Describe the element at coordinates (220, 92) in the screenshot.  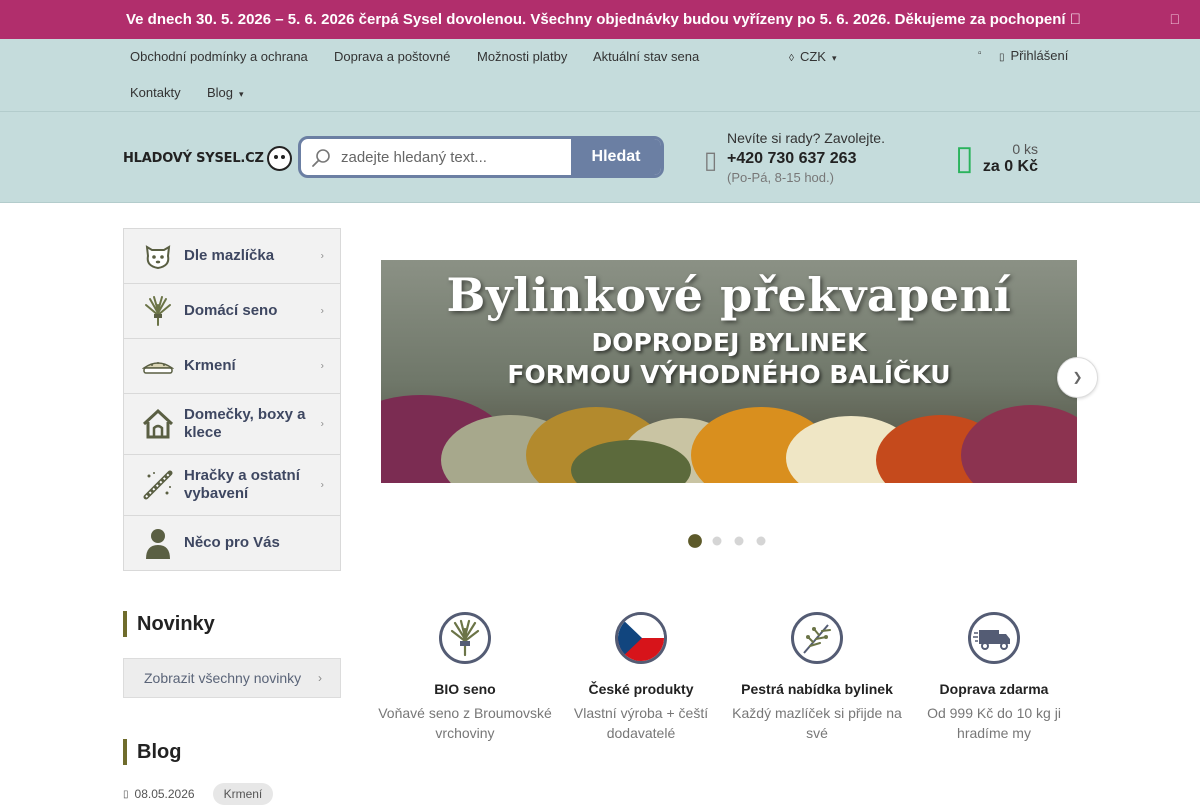
I see `nav-blog-label: Blog` at that location.